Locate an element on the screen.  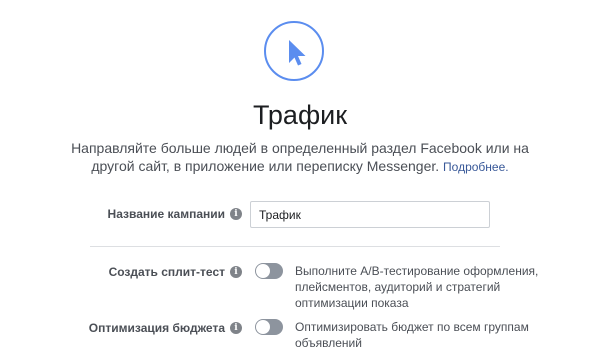
campaign-name-input is located at coordinates (370, 214).